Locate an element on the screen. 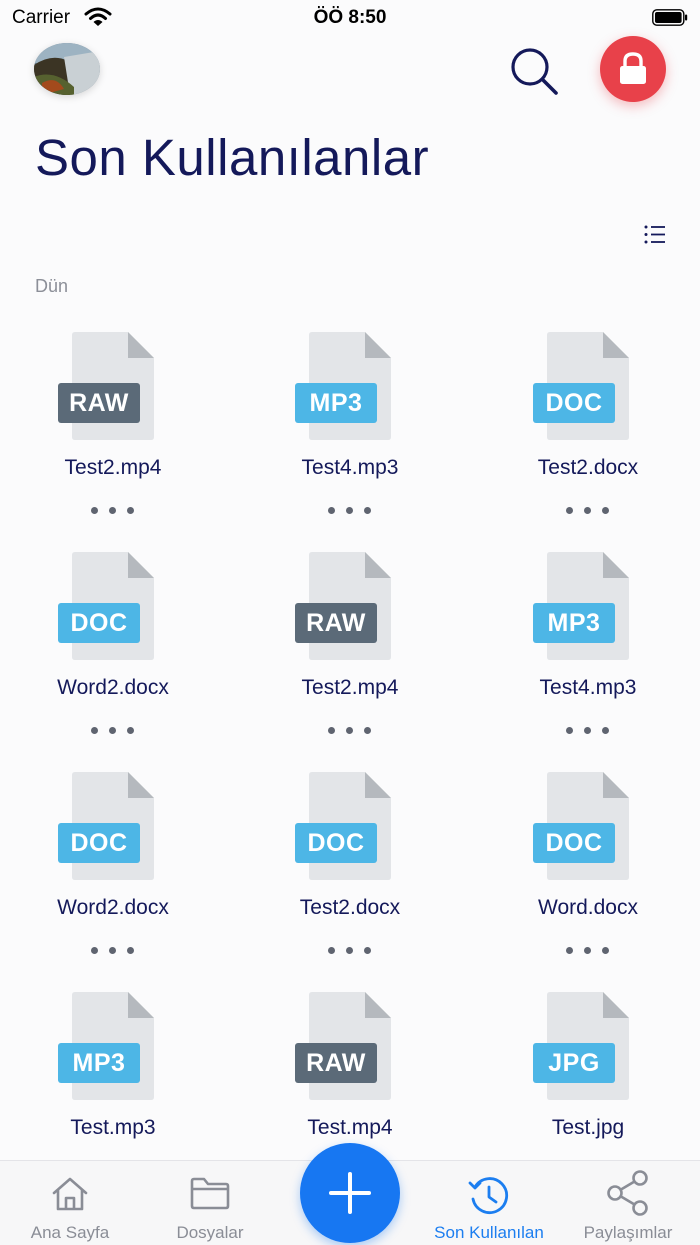  tab-home: Ana Sayfa is located at coordinates (70, 1203).